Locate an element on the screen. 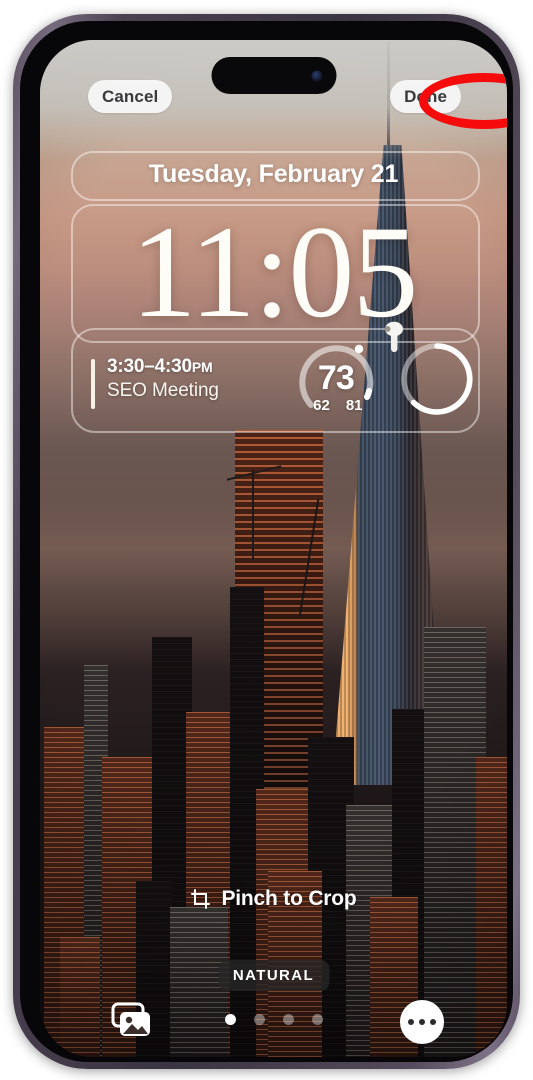 The width and height of the screenshot is (533, 1080). dynamic-island is located at coordinates (273, 75).